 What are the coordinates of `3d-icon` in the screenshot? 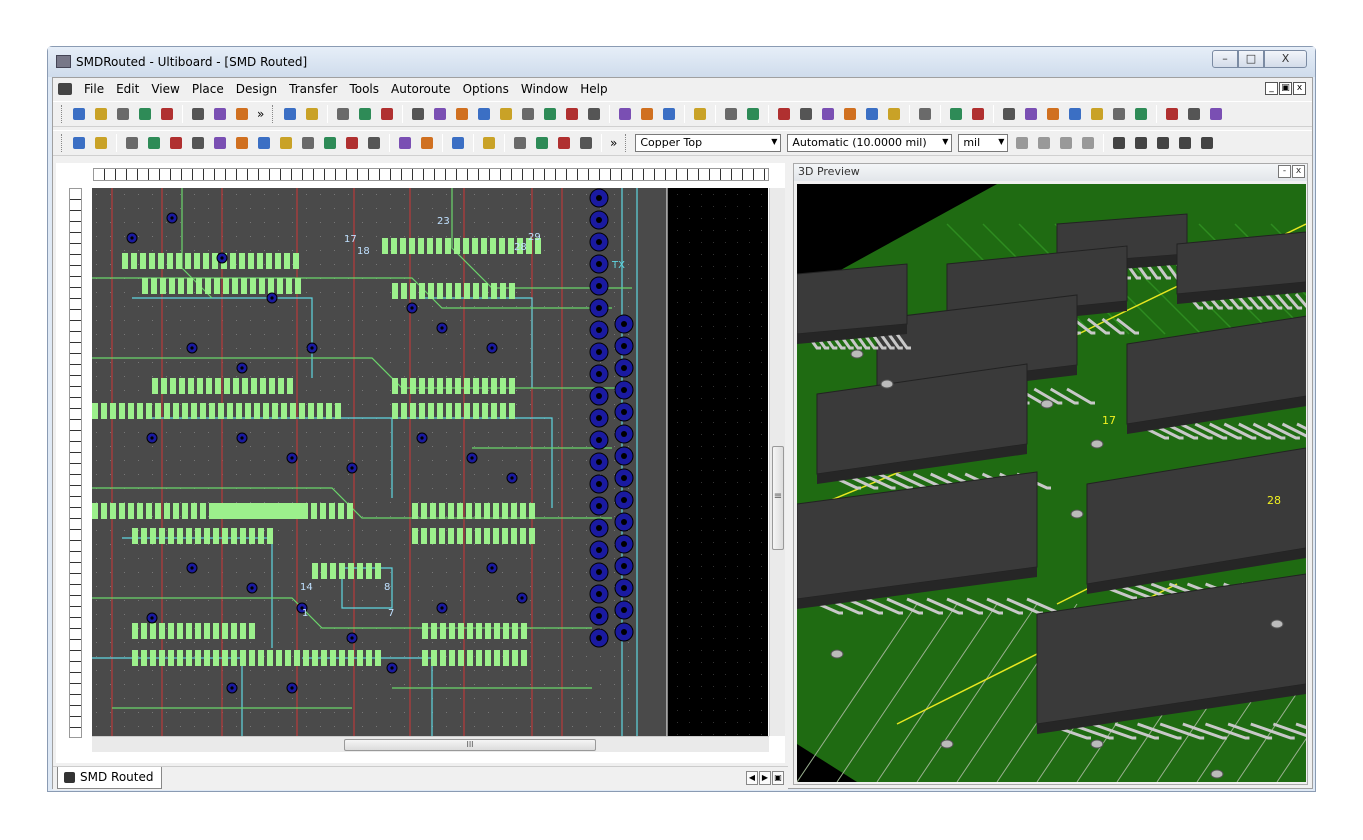 It's located at (1194, 114).